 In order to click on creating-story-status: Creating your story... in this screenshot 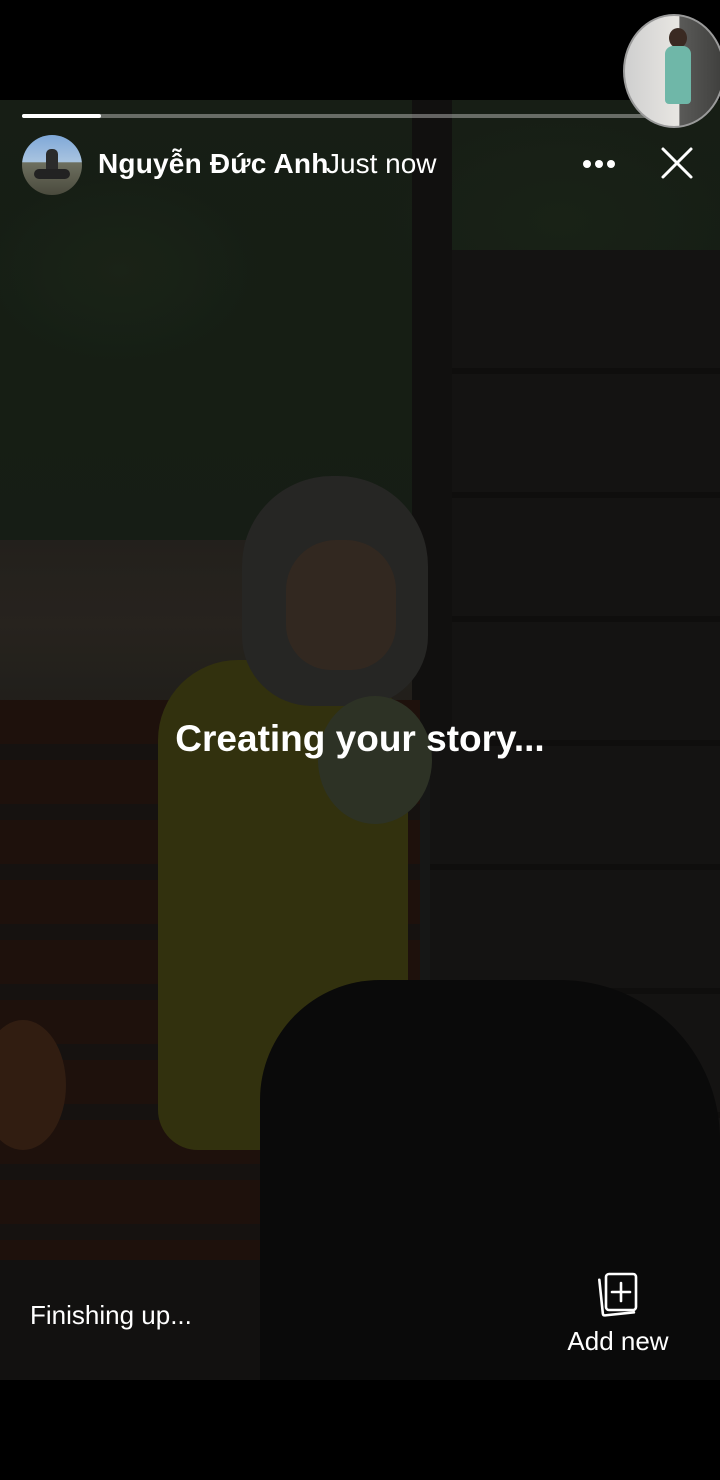, I will do `click(360, 738)`.